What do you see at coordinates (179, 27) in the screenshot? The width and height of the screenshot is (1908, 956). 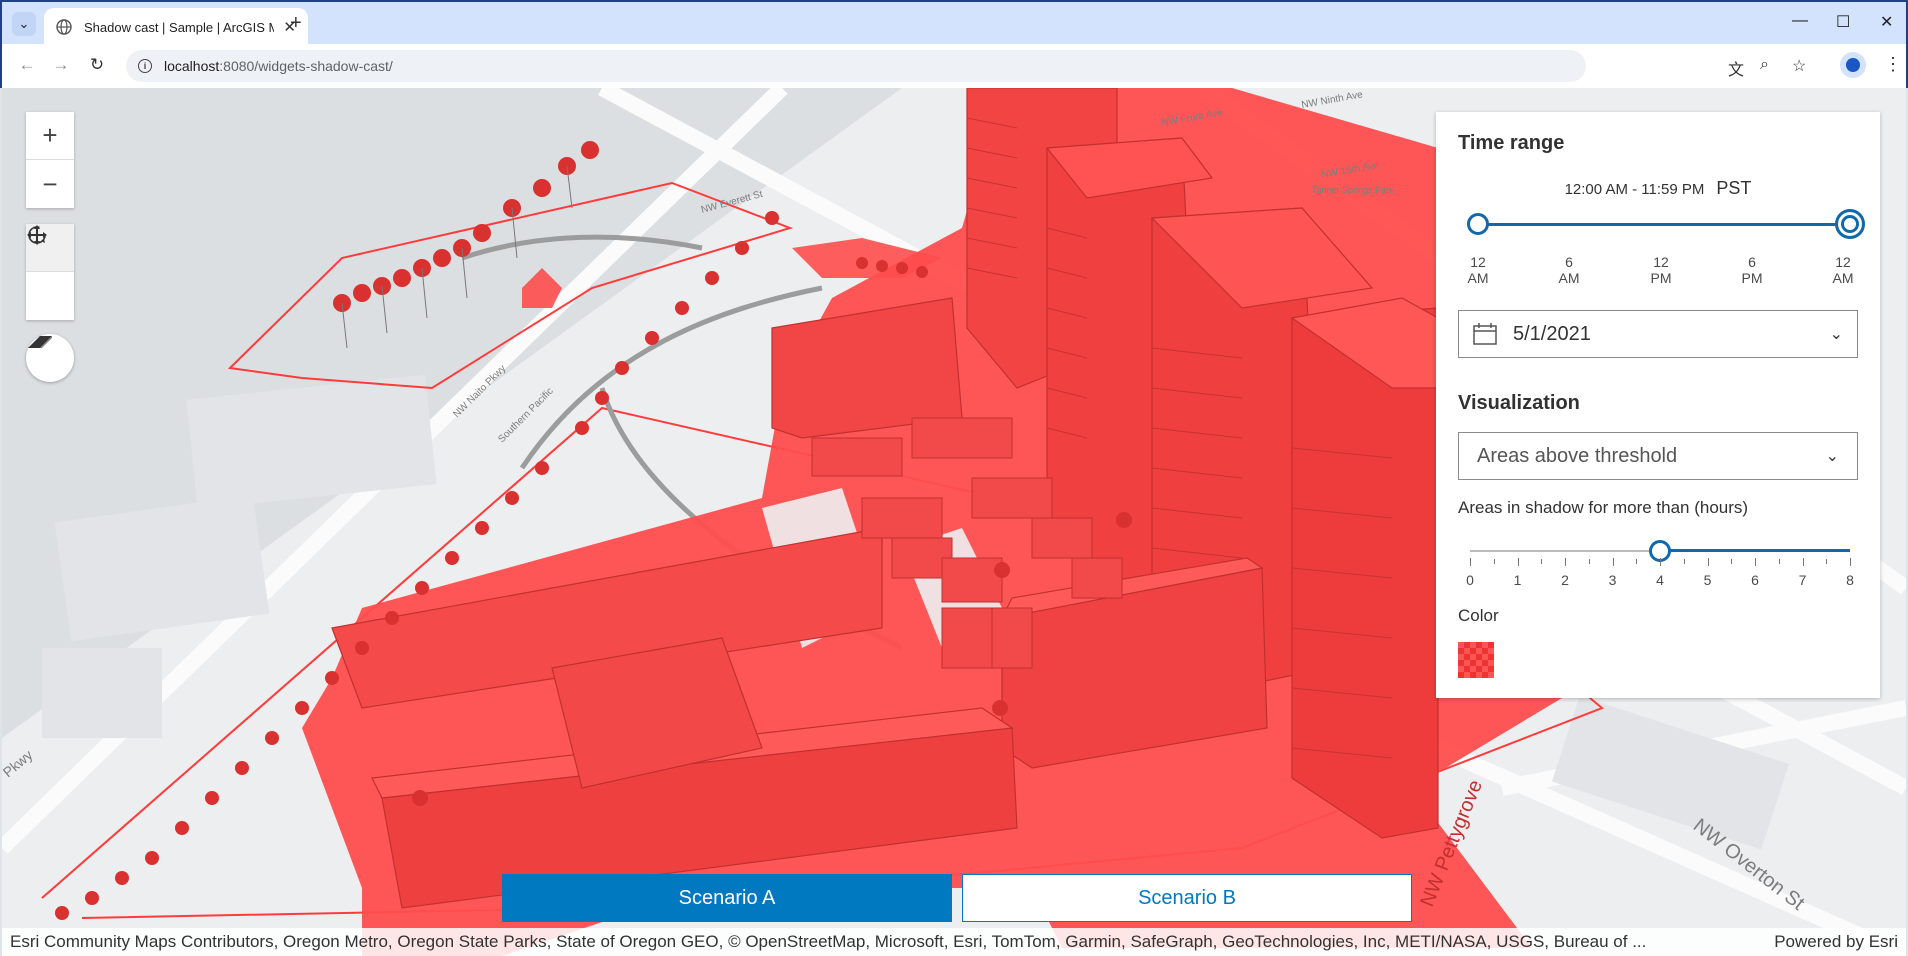 I see `tab-title: Shadow cast | Sample | ArcGIS Maps SDK` at bounding box center [179, 27].